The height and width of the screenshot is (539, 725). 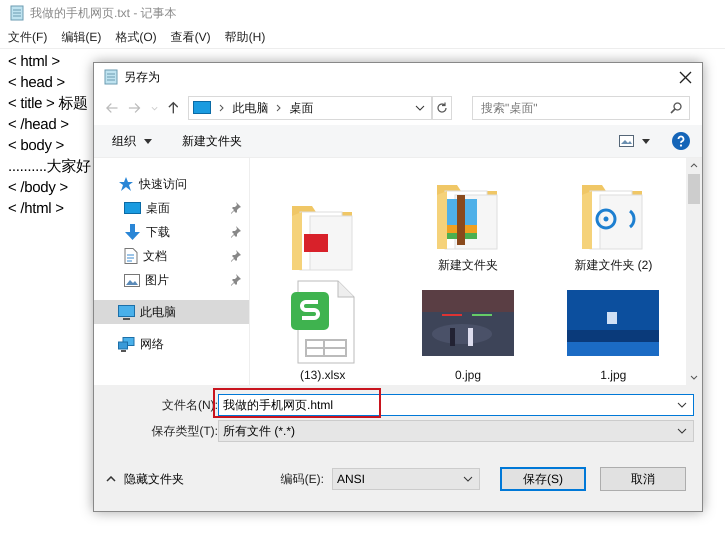 I want to click on new-folder-button: 新建文件夹, so click(x=212, y=141).